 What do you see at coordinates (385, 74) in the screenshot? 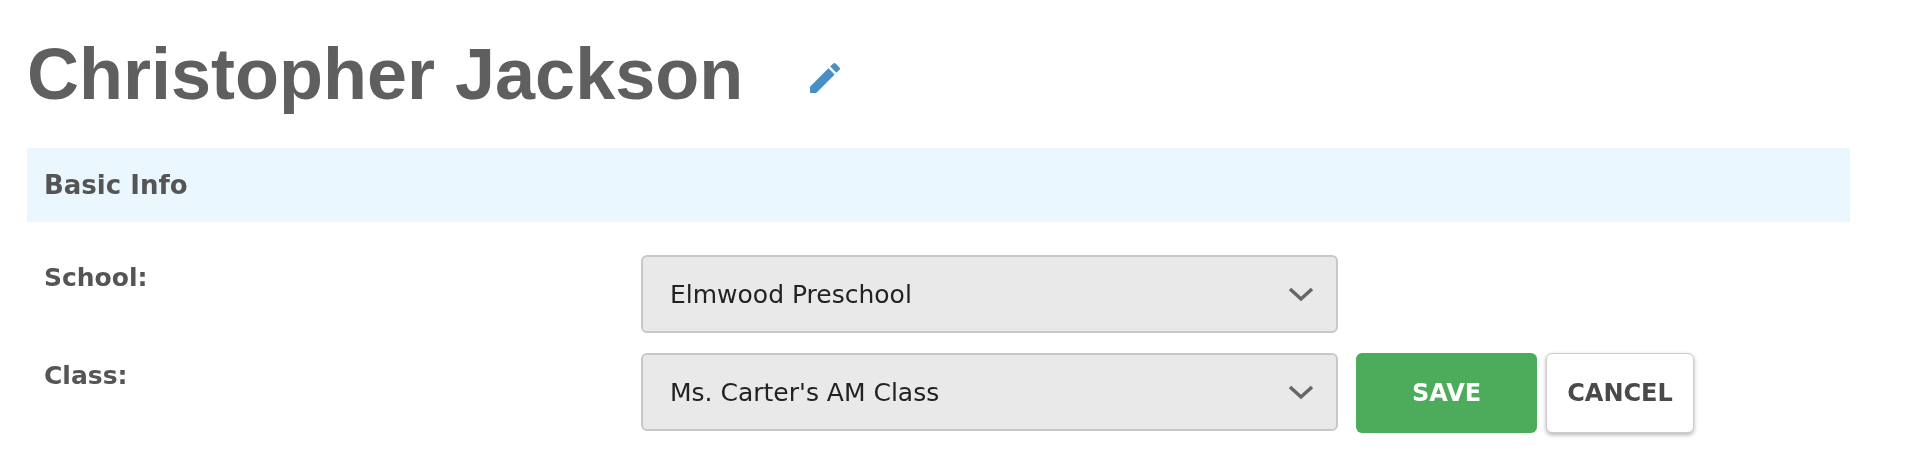
I see `page-title: Christopher Jackson` at bounding box center [385, 74].